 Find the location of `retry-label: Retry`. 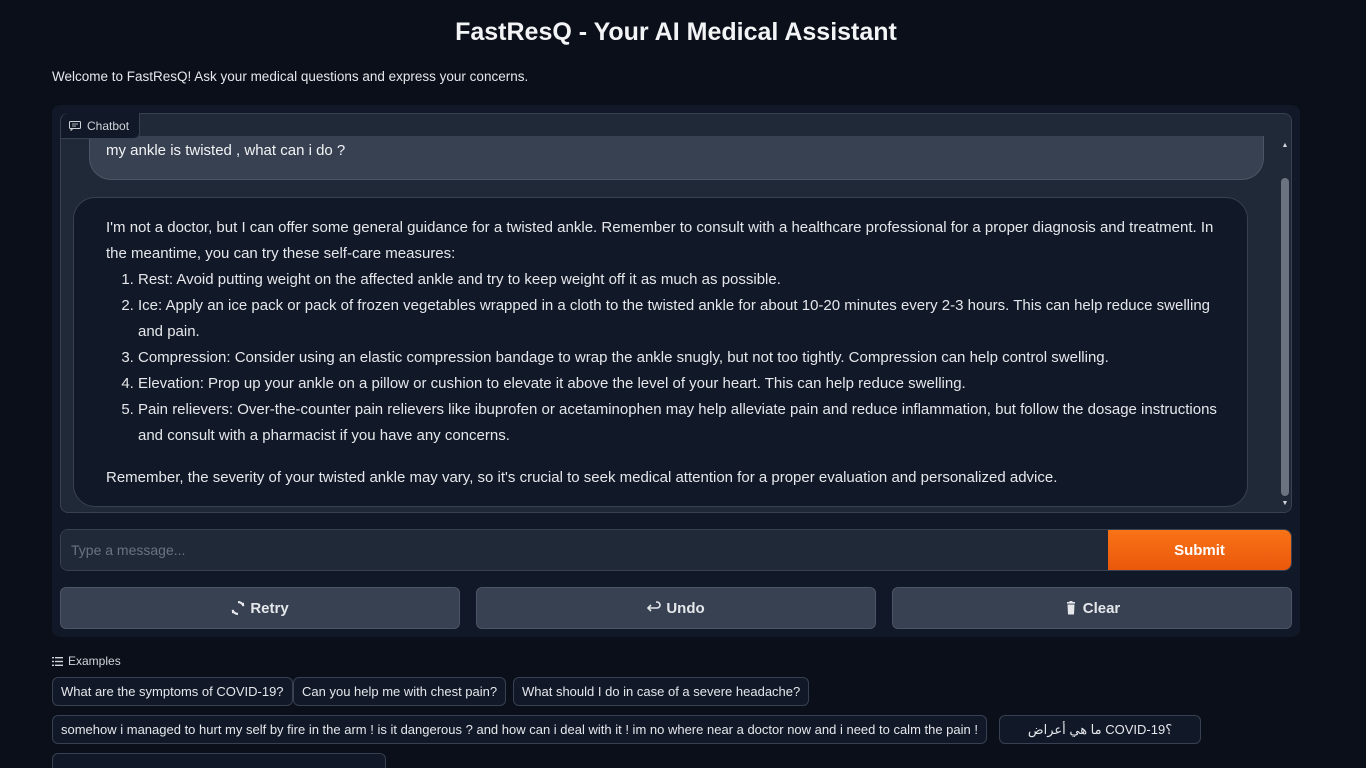

retry-label: Retry is located at coordinates (269, 608).